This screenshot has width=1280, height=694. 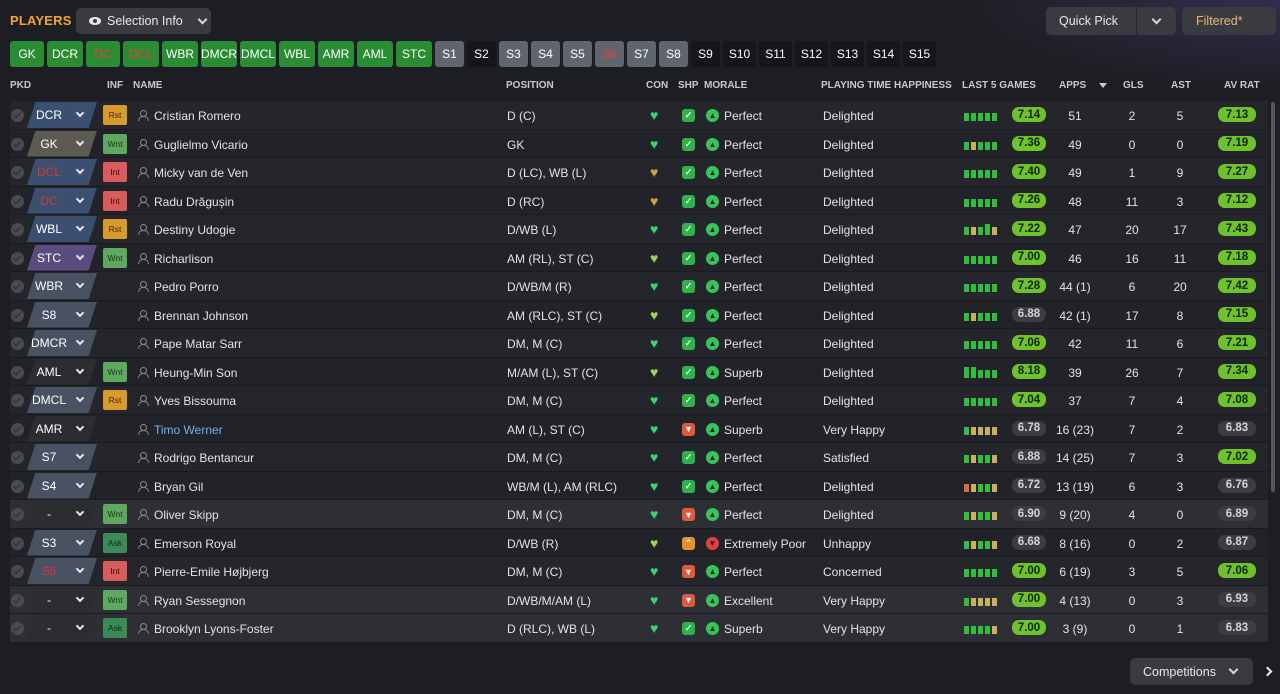 I want to click on tab-s2: S2, so click(x=481, y=54).